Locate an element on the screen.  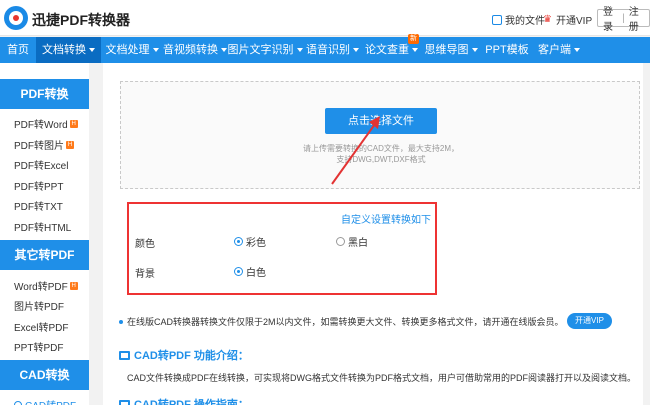
sidebar-item-word-pdf: Word转PDF H is located at coordinates (46, 285).